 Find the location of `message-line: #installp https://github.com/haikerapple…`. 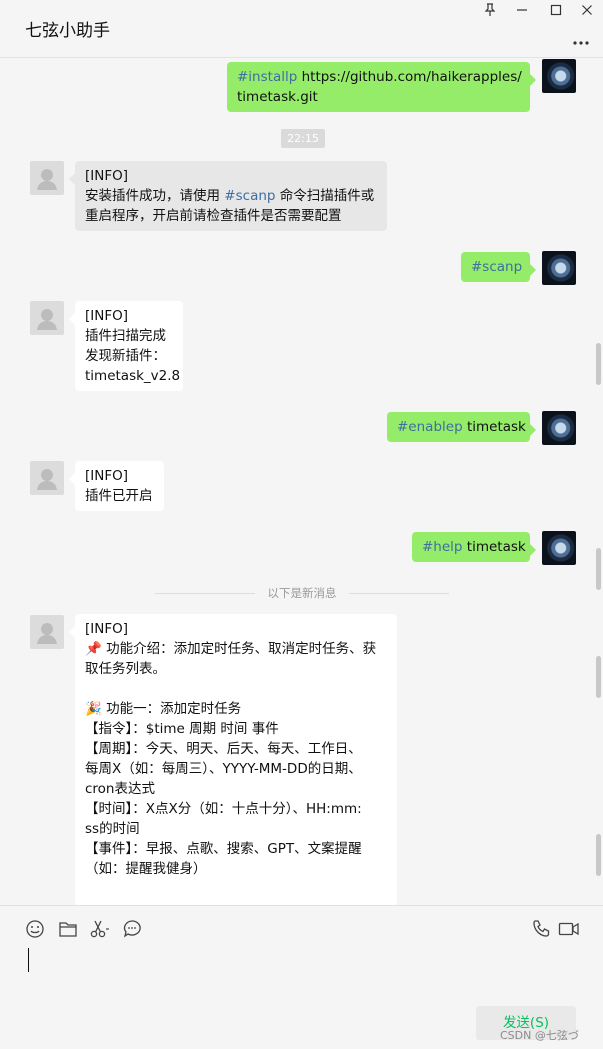

message-line: #installp https://github.com/haikerapple… is located at coordinates (379, 77).